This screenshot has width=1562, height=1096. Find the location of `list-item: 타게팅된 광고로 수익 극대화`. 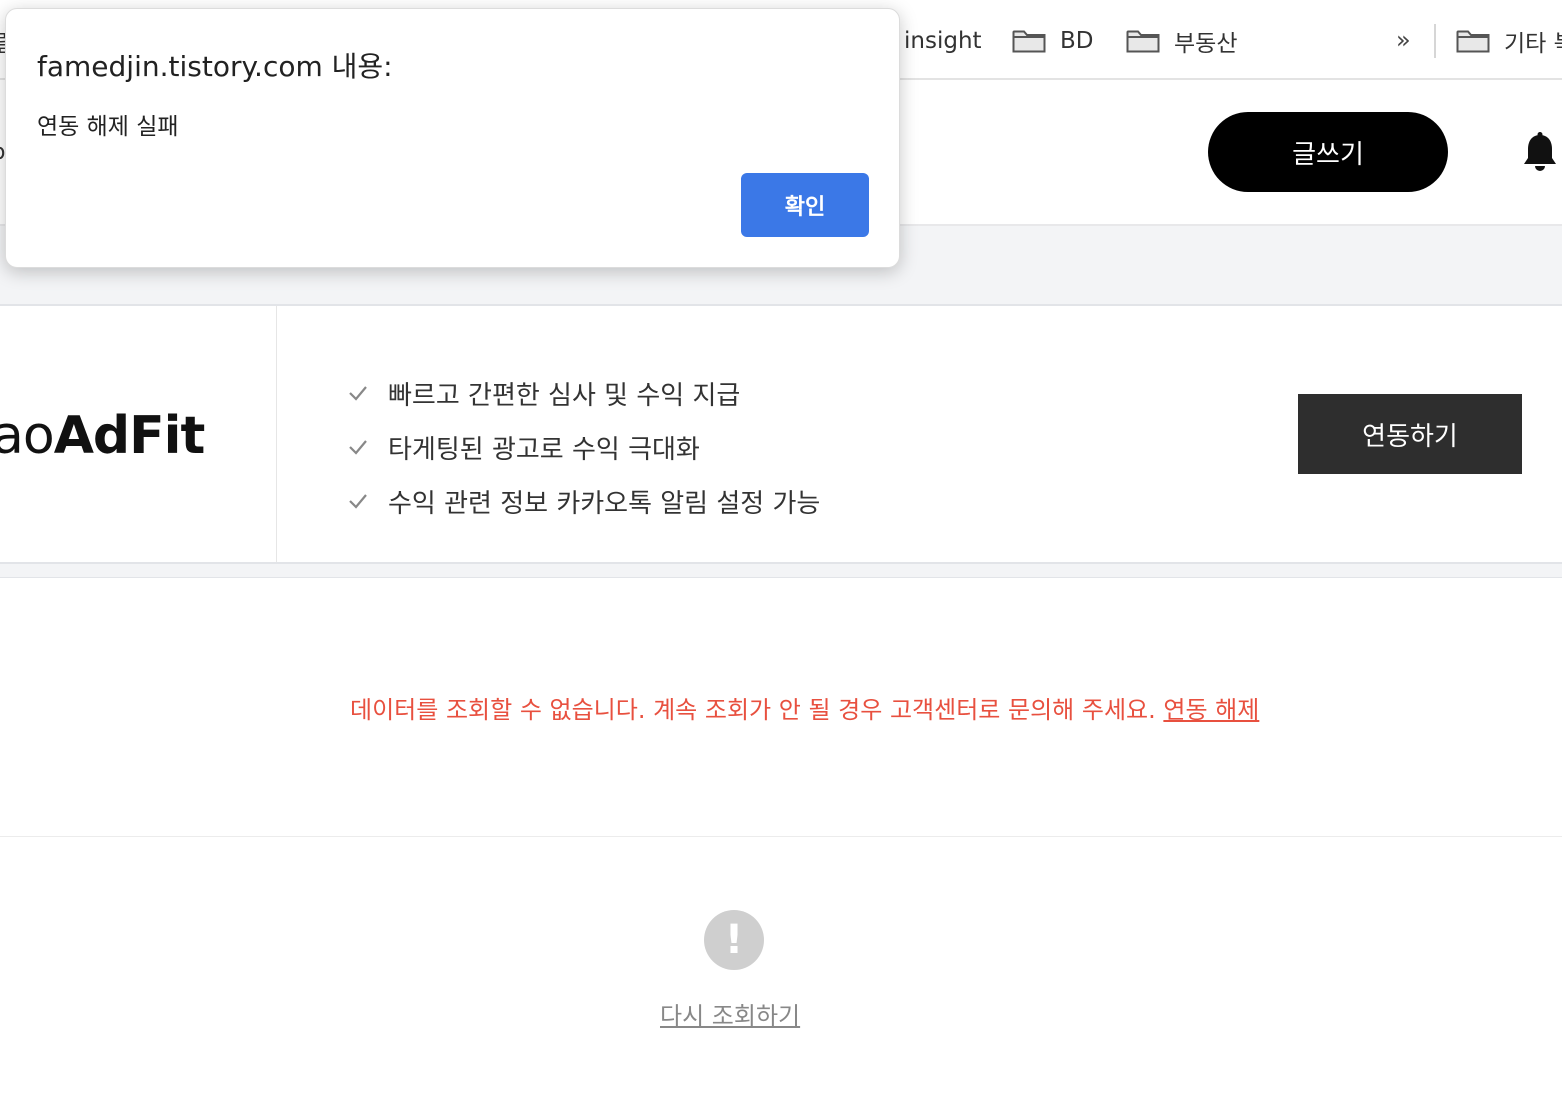

list-item: 타게팅된 광고로 수익 극대화 is located at coordinates (584, 447).